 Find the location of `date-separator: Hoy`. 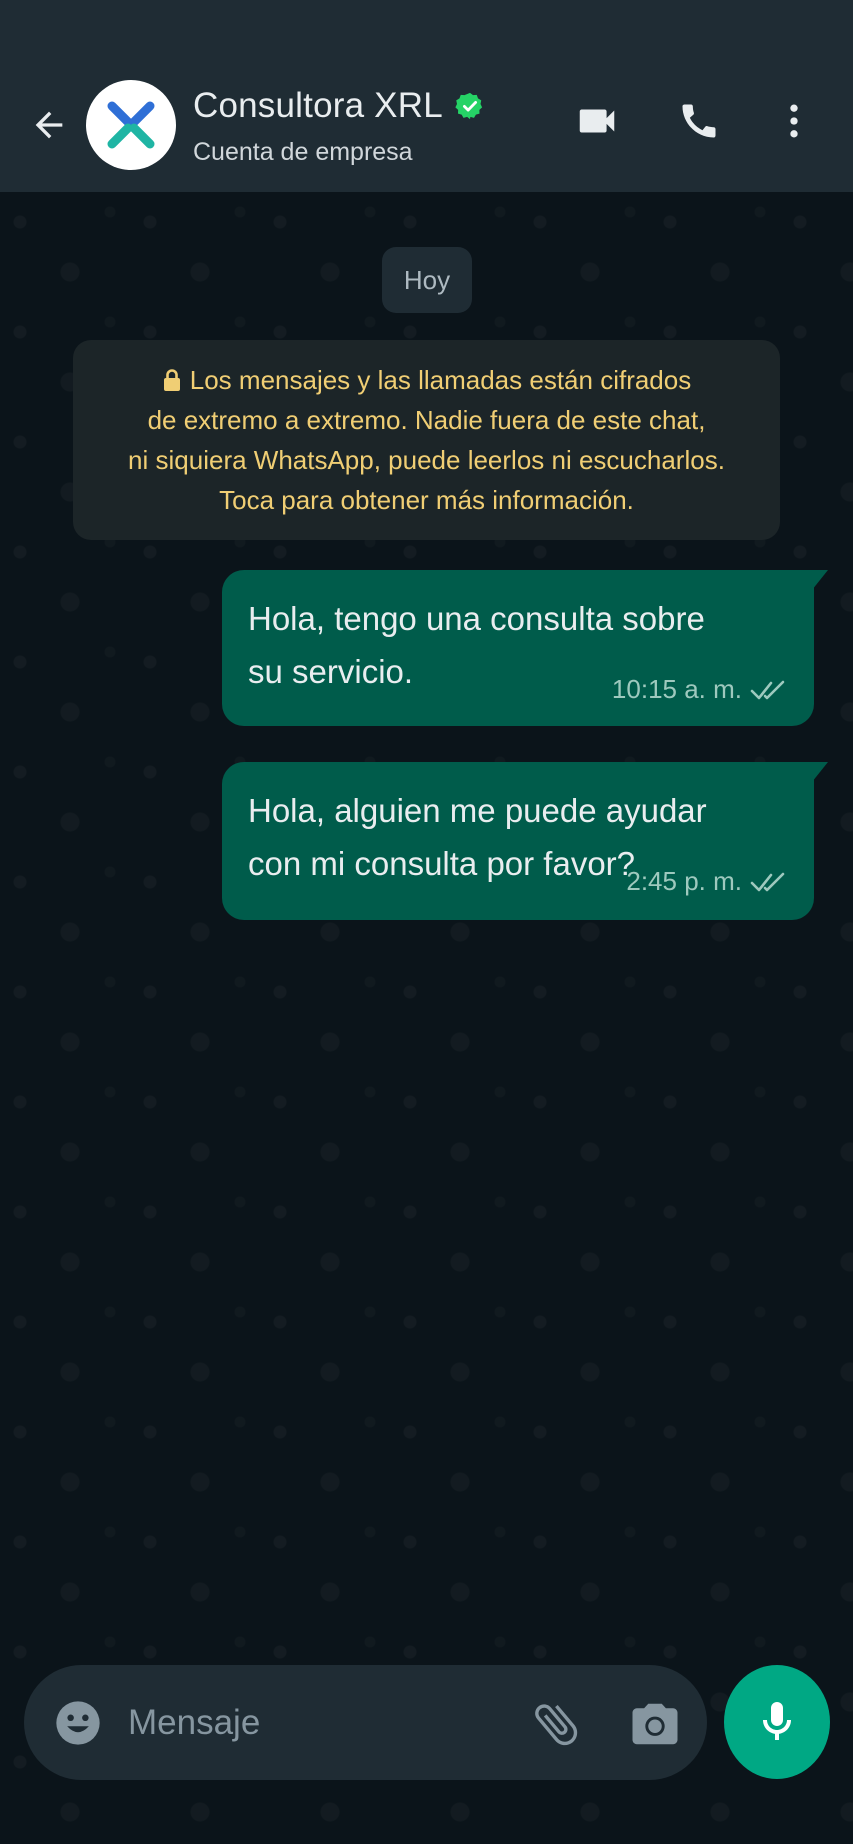

date-separator: Hoy is located at coordinates (427, 280).